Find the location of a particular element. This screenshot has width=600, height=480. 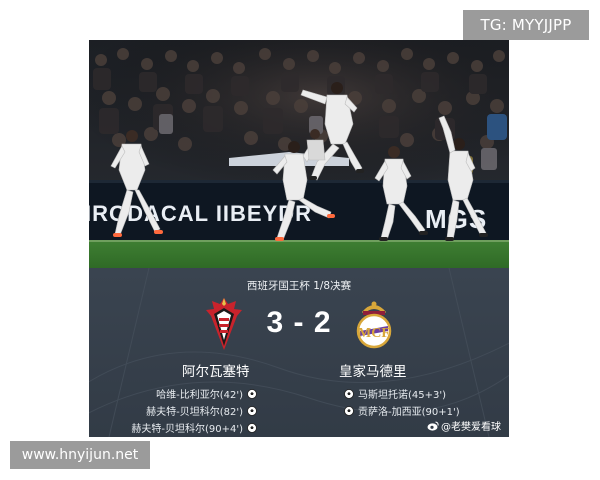

home-scorer-item: 赫夫特-贝坦科尔(90+4') is located at coordinates (196, 427).